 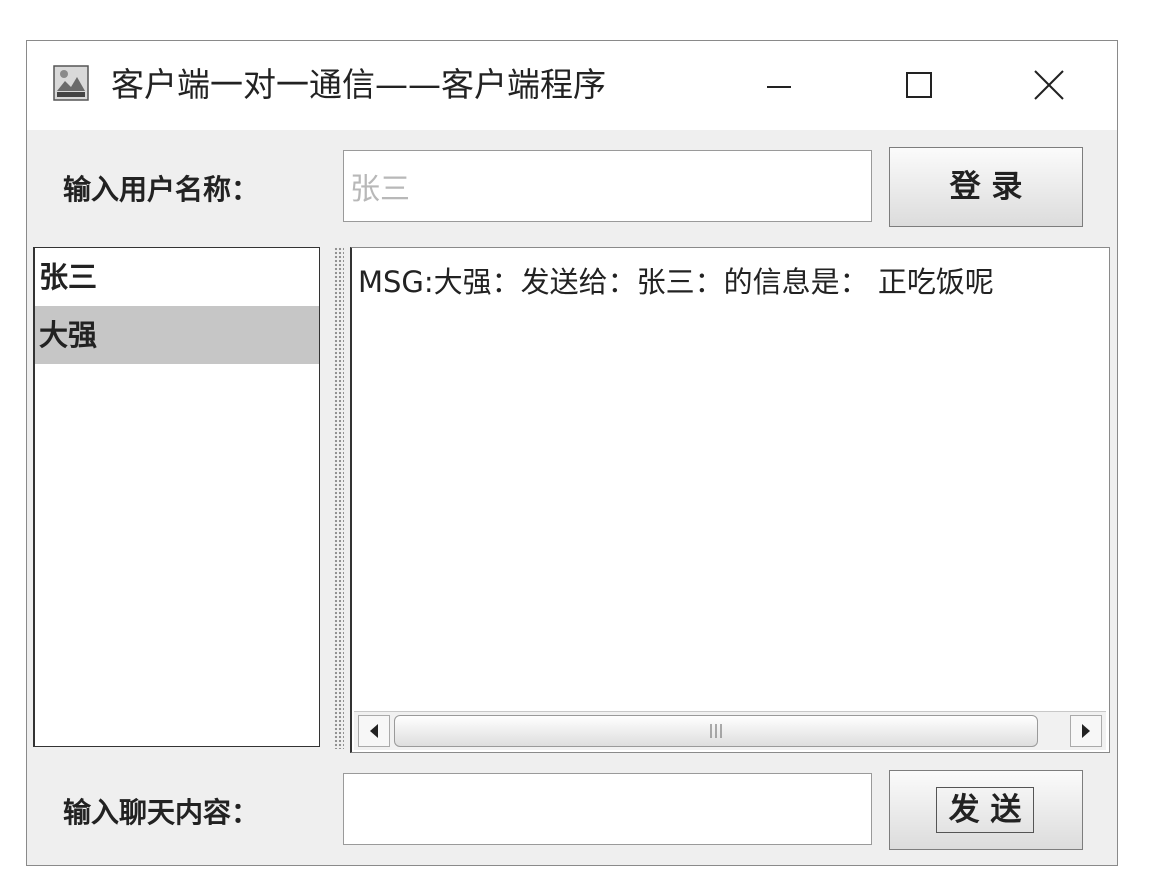 I want to click on scrollbar-thumb, so click(x=716, y=731).